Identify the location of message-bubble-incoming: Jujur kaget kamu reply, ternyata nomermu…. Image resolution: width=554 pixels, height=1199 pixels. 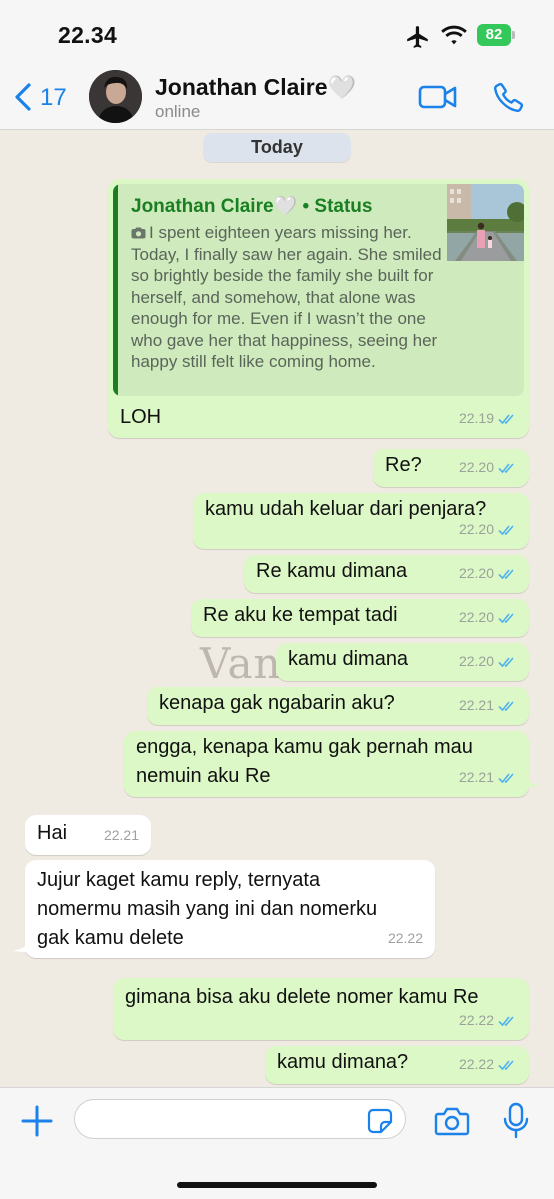
(230, 909).